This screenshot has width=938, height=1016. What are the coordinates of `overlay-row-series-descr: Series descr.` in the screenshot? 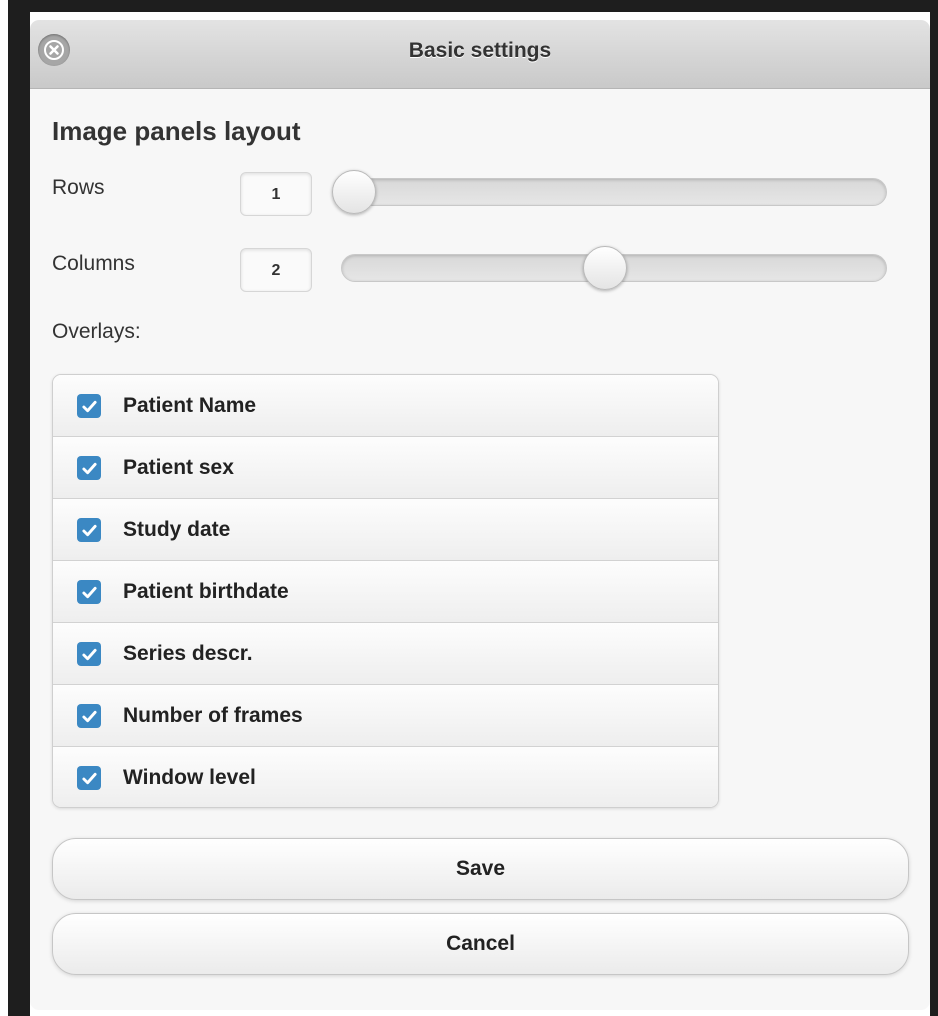 It's located at (385, 654).